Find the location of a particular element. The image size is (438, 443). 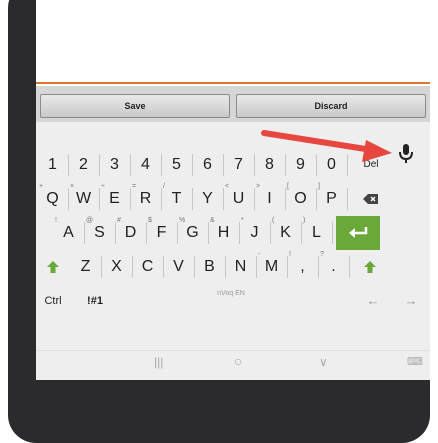

recent-apps-icon: ||| is located at coordinates (158, 362).